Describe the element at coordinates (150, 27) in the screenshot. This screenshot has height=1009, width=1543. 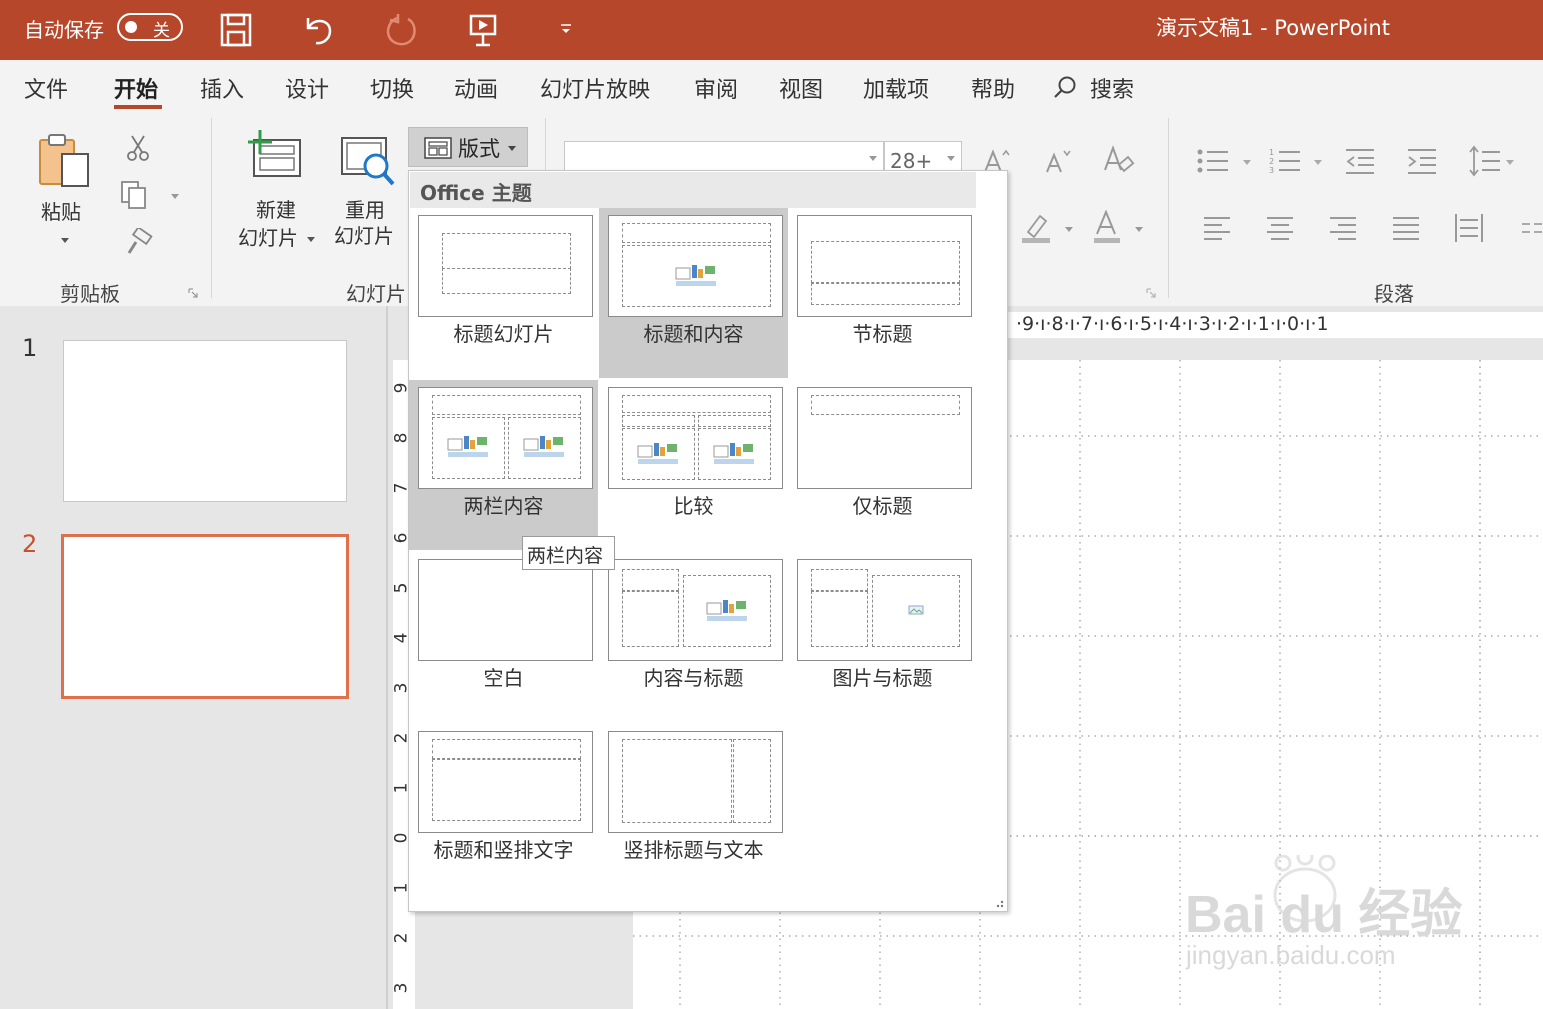
I see `autosave-toggle: 关` at that location.